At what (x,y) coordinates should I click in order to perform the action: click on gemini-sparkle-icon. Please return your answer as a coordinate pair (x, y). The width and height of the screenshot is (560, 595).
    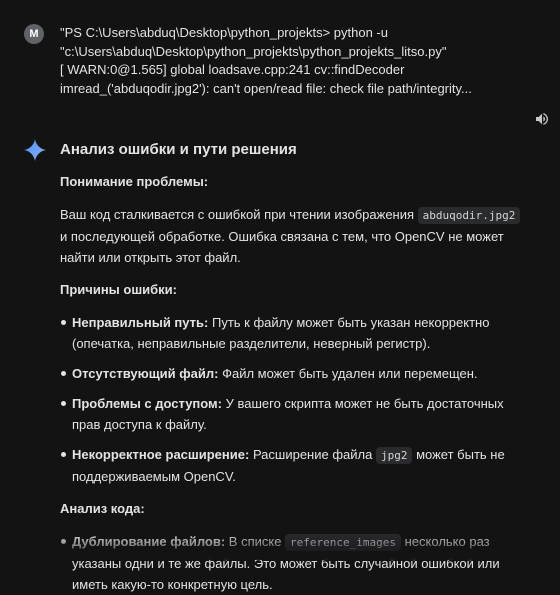
    Looking at the image, I should click on (35, 150).